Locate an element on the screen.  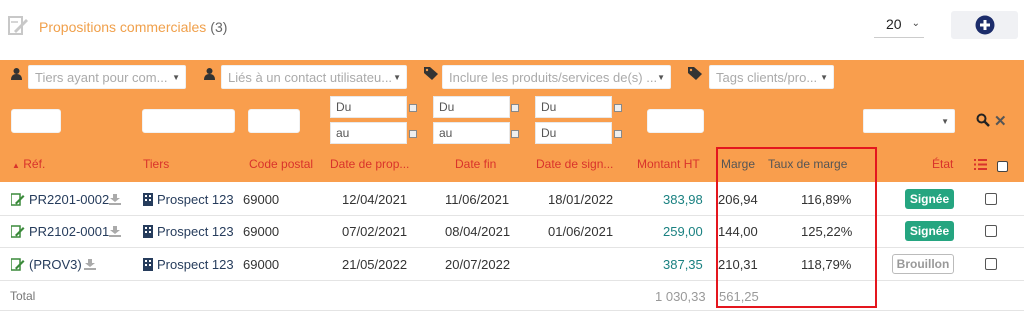
page-title-text: Propositions commerciales is located at coordinates (123, 27).